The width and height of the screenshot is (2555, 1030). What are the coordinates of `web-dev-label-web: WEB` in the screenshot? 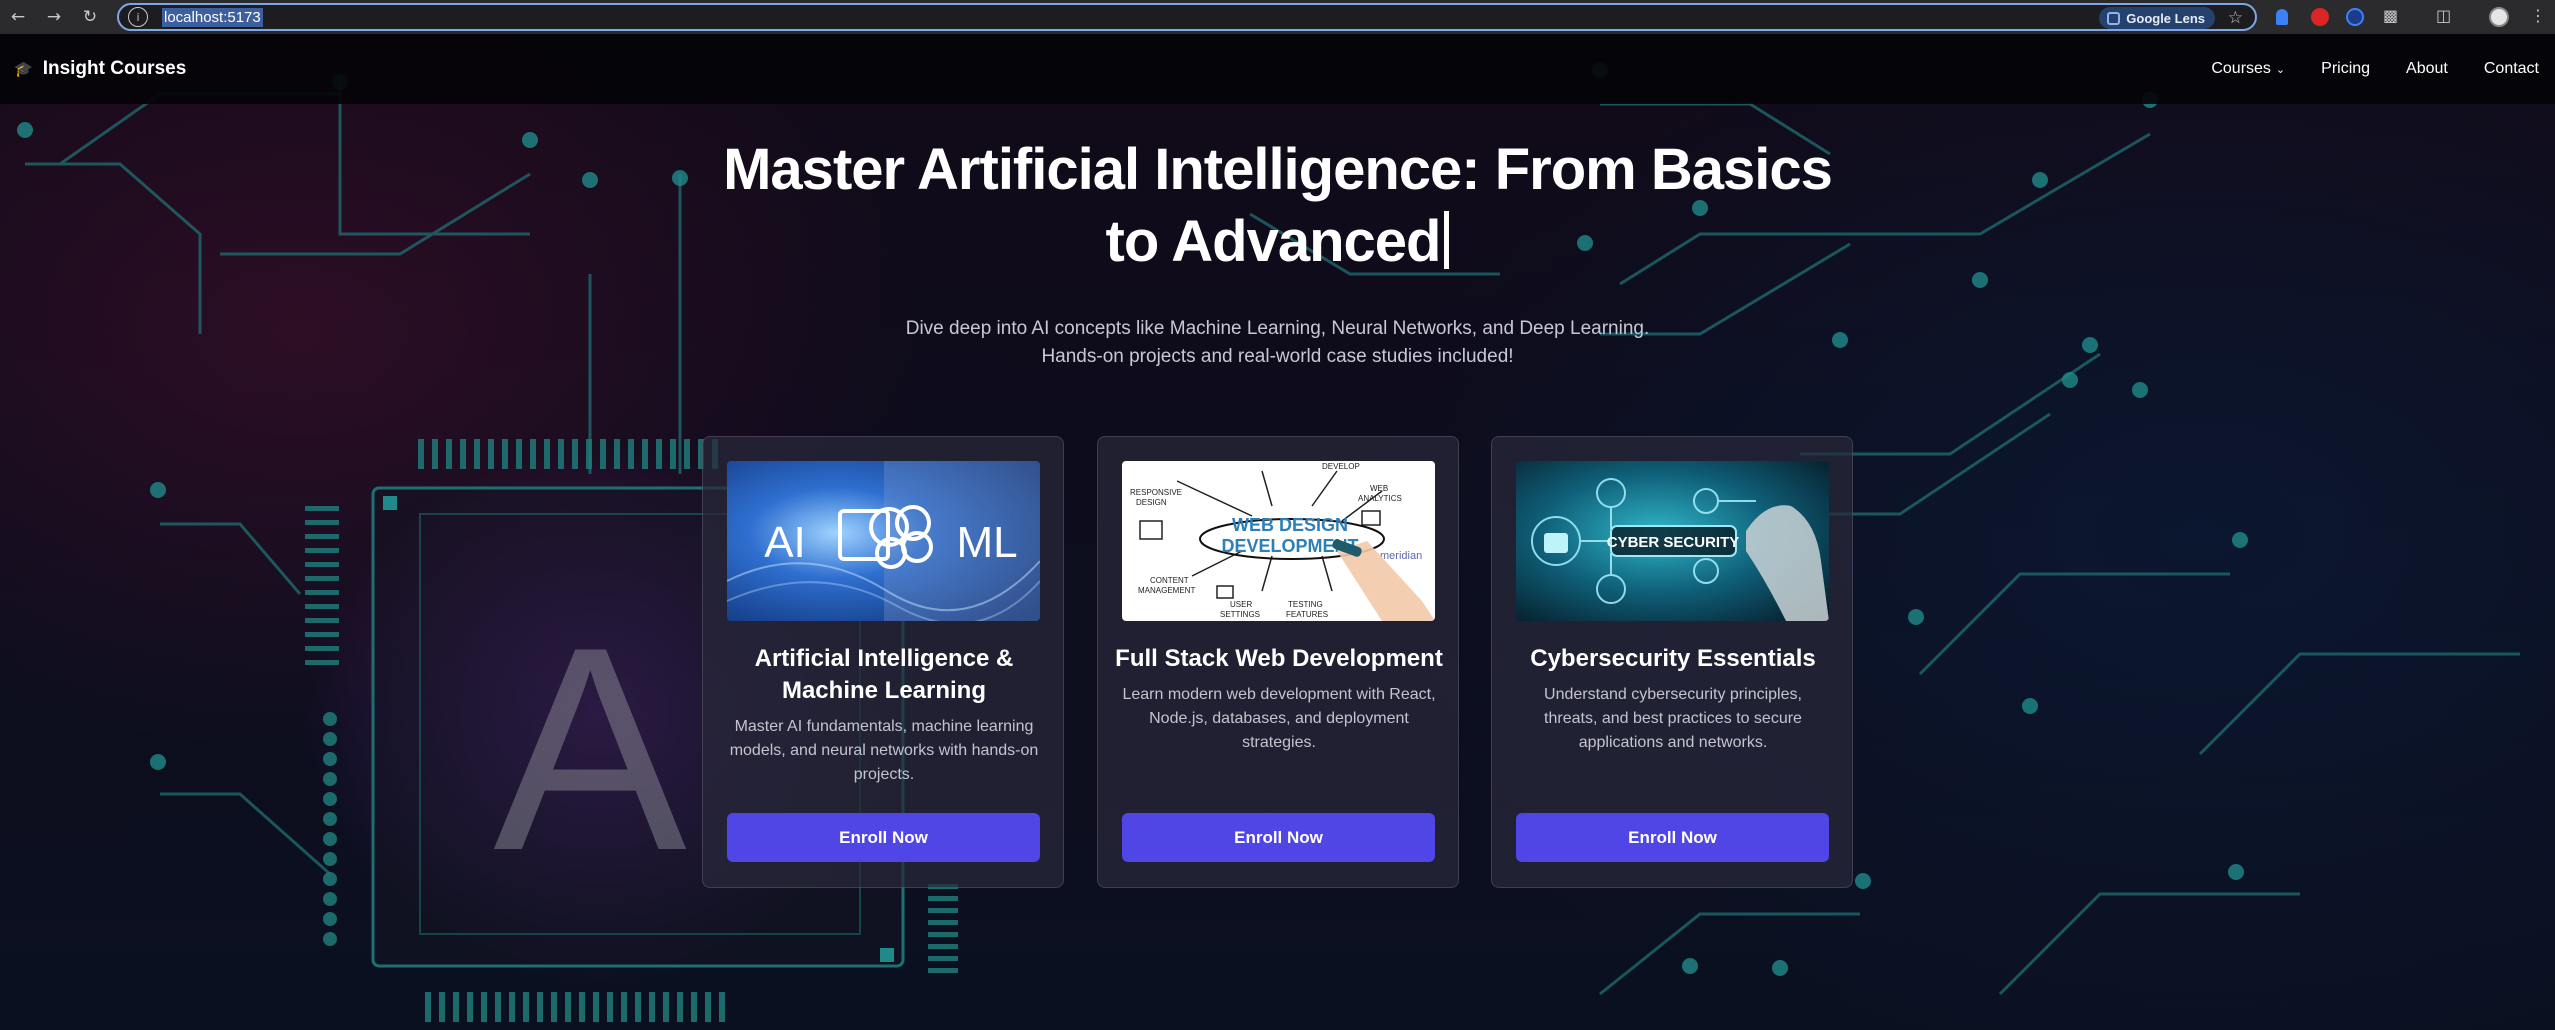 It's located at (1379, 488).